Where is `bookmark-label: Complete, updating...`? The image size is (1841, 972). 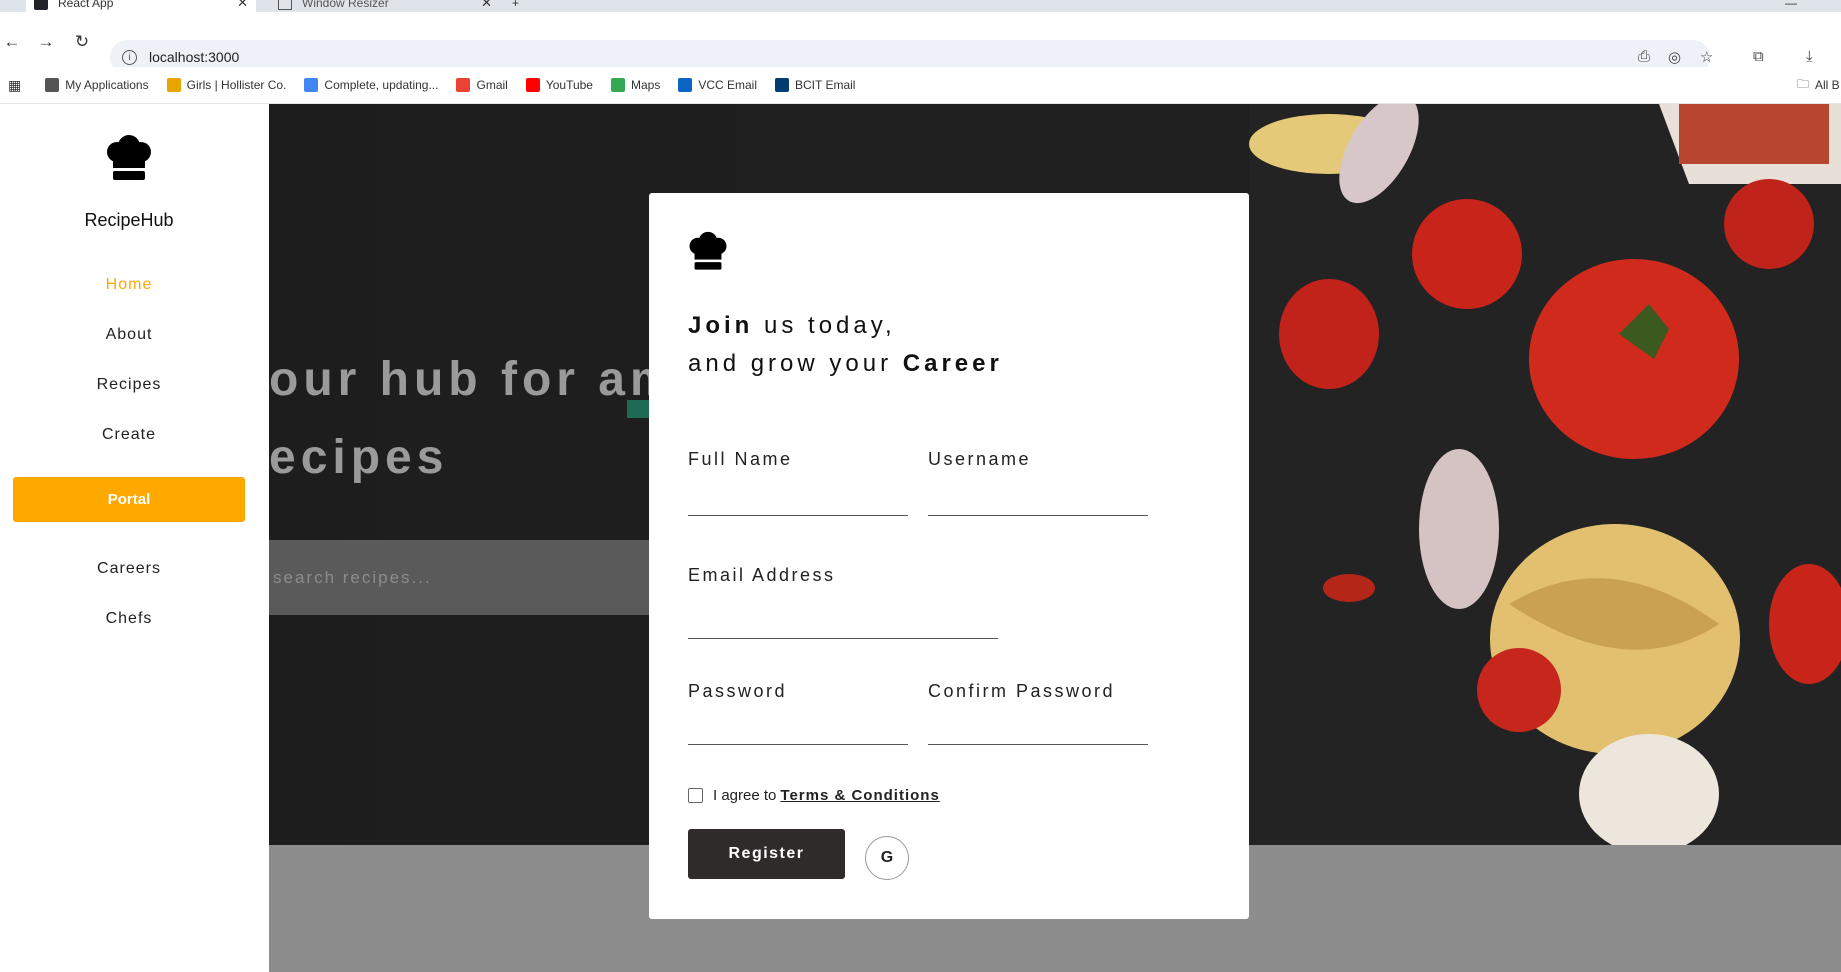 bookmark-label: Complete, updating... is located at coordinates (381, 85).